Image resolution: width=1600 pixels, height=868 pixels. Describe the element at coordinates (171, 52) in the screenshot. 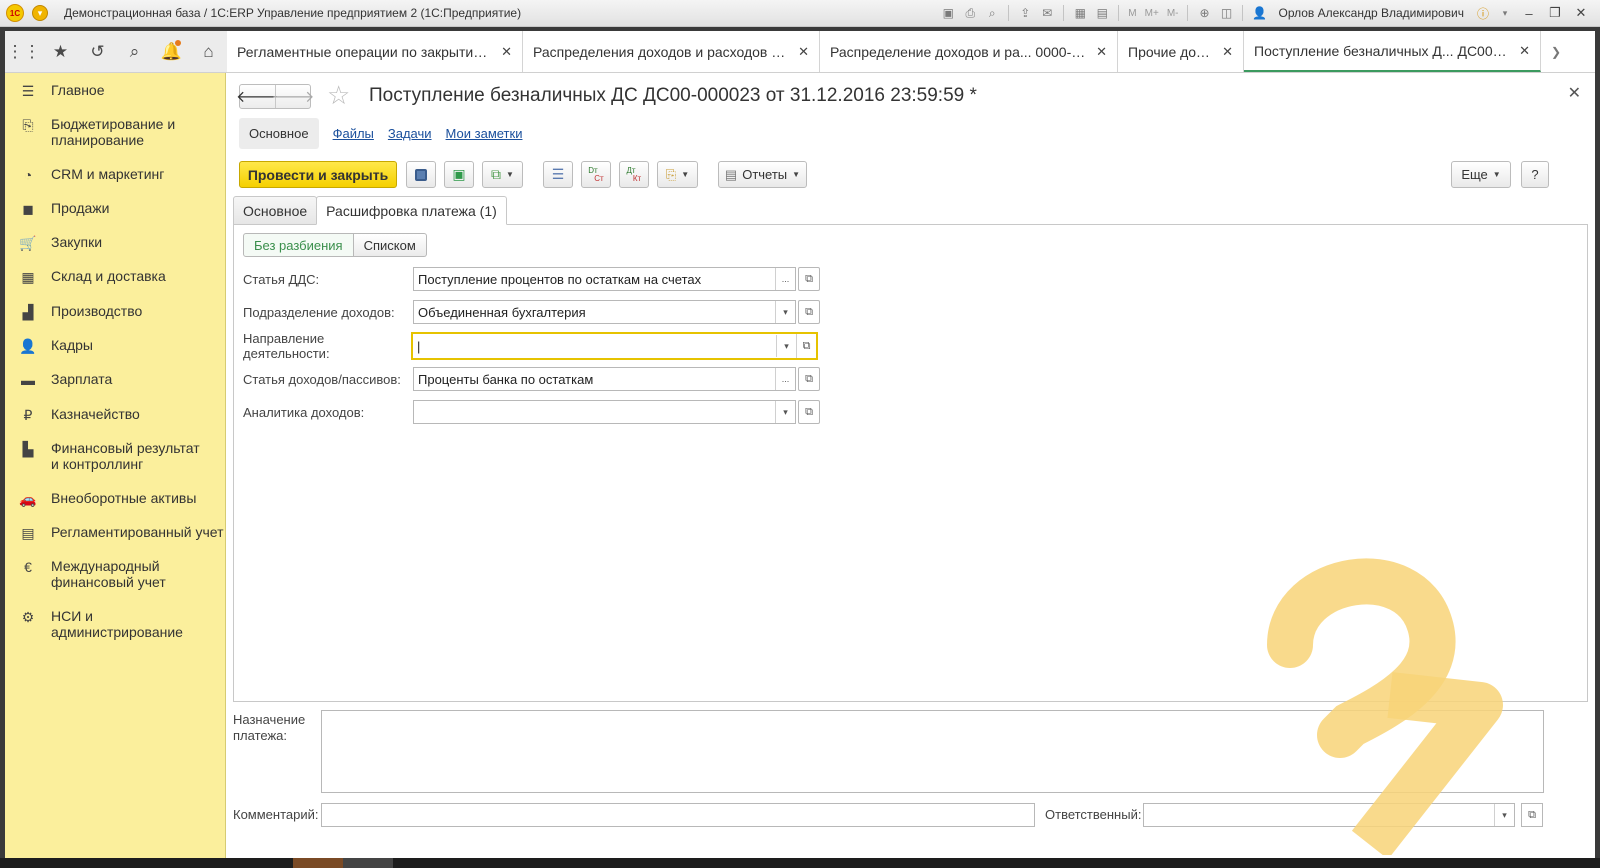

I see `notifications-bell-icon: 🔔` at that location.